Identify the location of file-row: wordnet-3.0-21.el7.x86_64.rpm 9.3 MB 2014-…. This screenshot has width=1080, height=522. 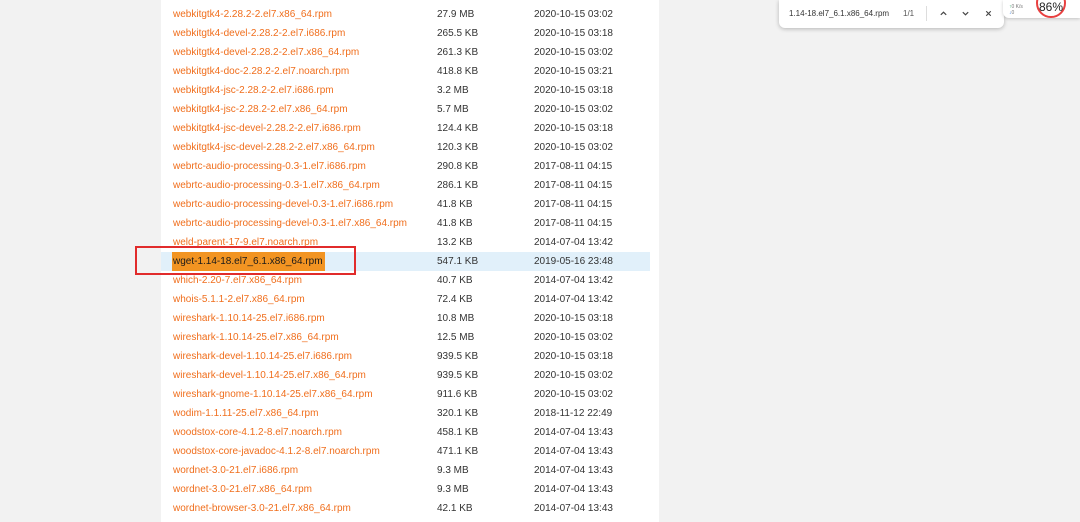
(405, 489).